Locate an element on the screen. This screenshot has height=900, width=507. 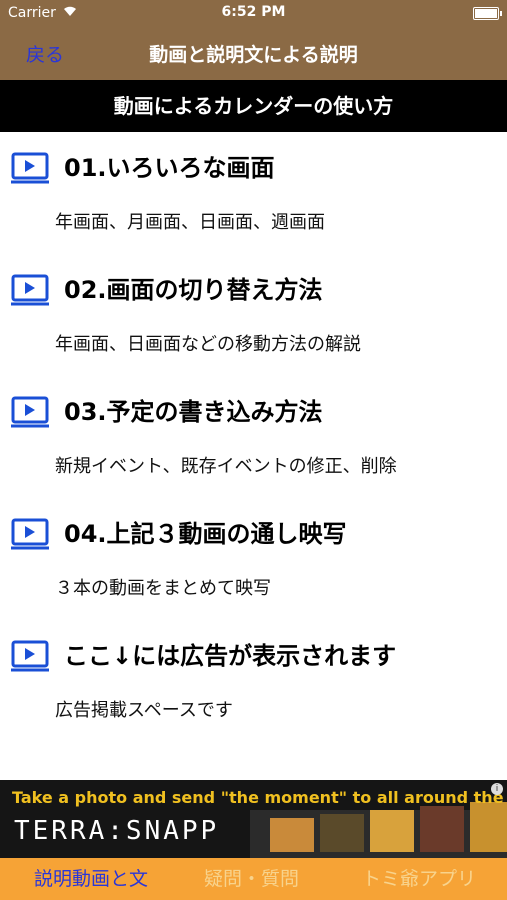
tab-bar: 説明動画と文 疑問・質問 トミ爺アプリ is located at coordinates (253, 879).